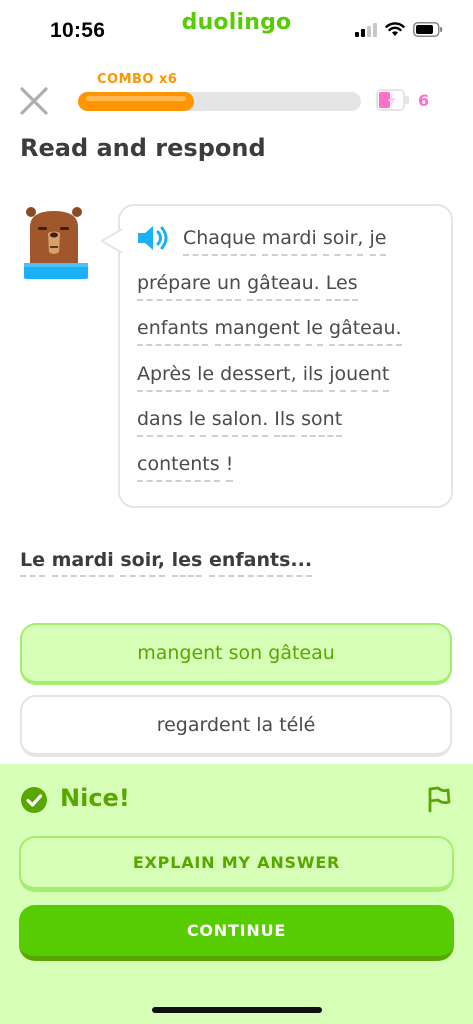 The height and width of the screenshot is (1024, 473). I want to click on passage-line: dans le salon. Ils sont, so click(240, 422).